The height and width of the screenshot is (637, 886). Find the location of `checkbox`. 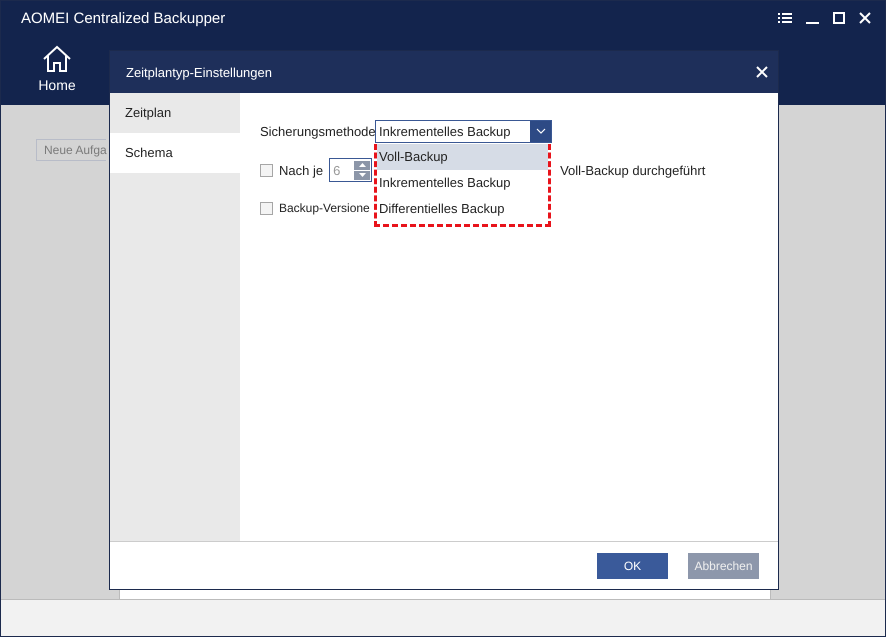

checkbox is located at coordinates (266, 208).